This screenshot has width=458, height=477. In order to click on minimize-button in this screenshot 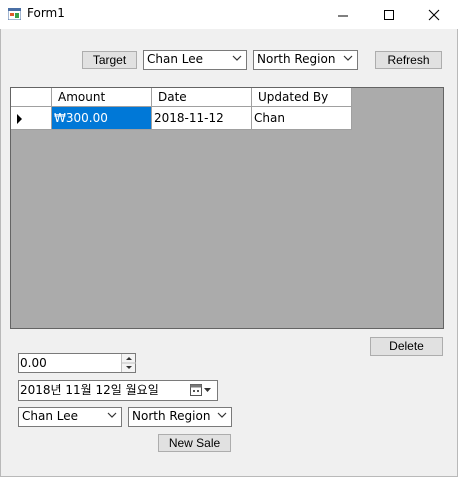, I will do `click(343, 14)`.